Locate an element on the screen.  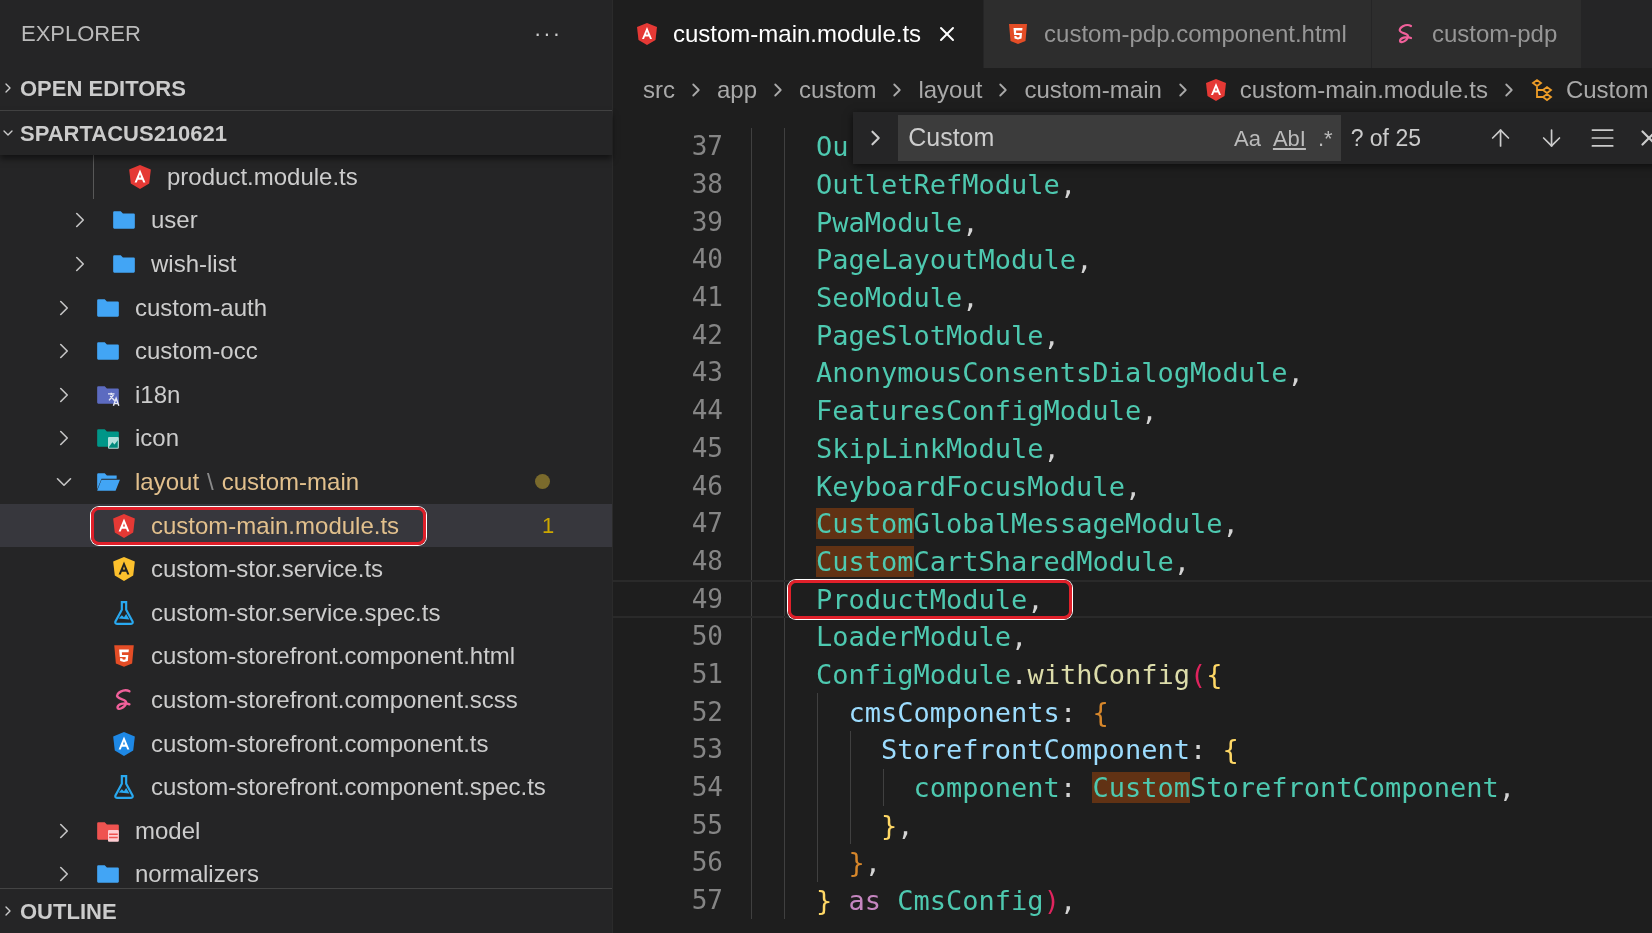
code-line: AnonymousConsentsDialogModule, is located at coordinates (1060, 373).